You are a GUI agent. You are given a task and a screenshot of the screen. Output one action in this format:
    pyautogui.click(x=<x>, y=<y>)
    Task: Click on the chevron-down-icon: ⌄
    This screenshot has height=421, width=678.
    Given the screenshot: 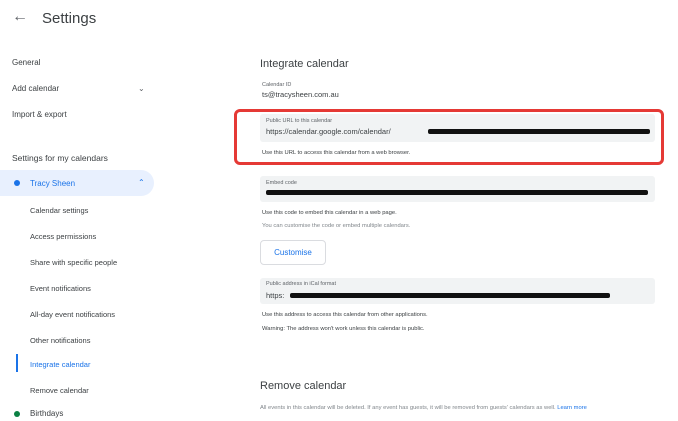 What is the action you would take?
    pyautogui.click(x=141, y=88)
    